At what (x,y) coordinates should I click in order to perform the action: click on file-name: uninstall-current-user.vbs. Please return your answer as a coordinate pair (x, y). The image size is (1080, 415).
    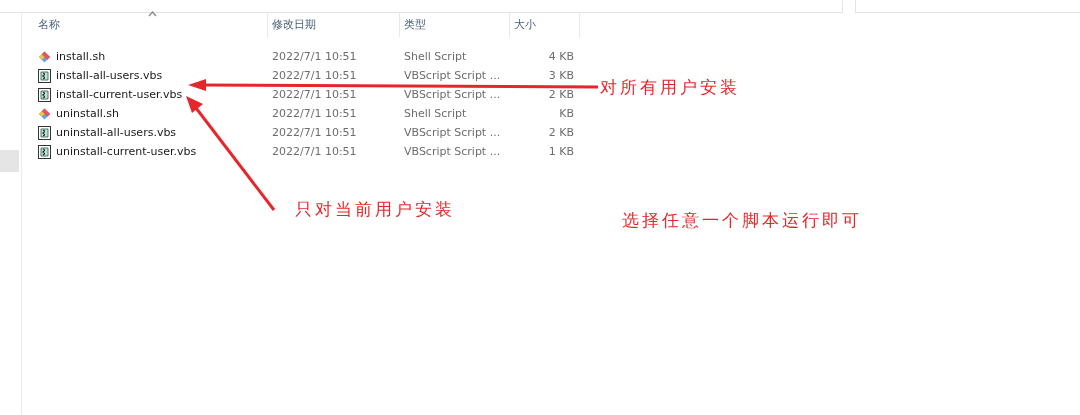
    Looking at the image, I should click on (151, 151).